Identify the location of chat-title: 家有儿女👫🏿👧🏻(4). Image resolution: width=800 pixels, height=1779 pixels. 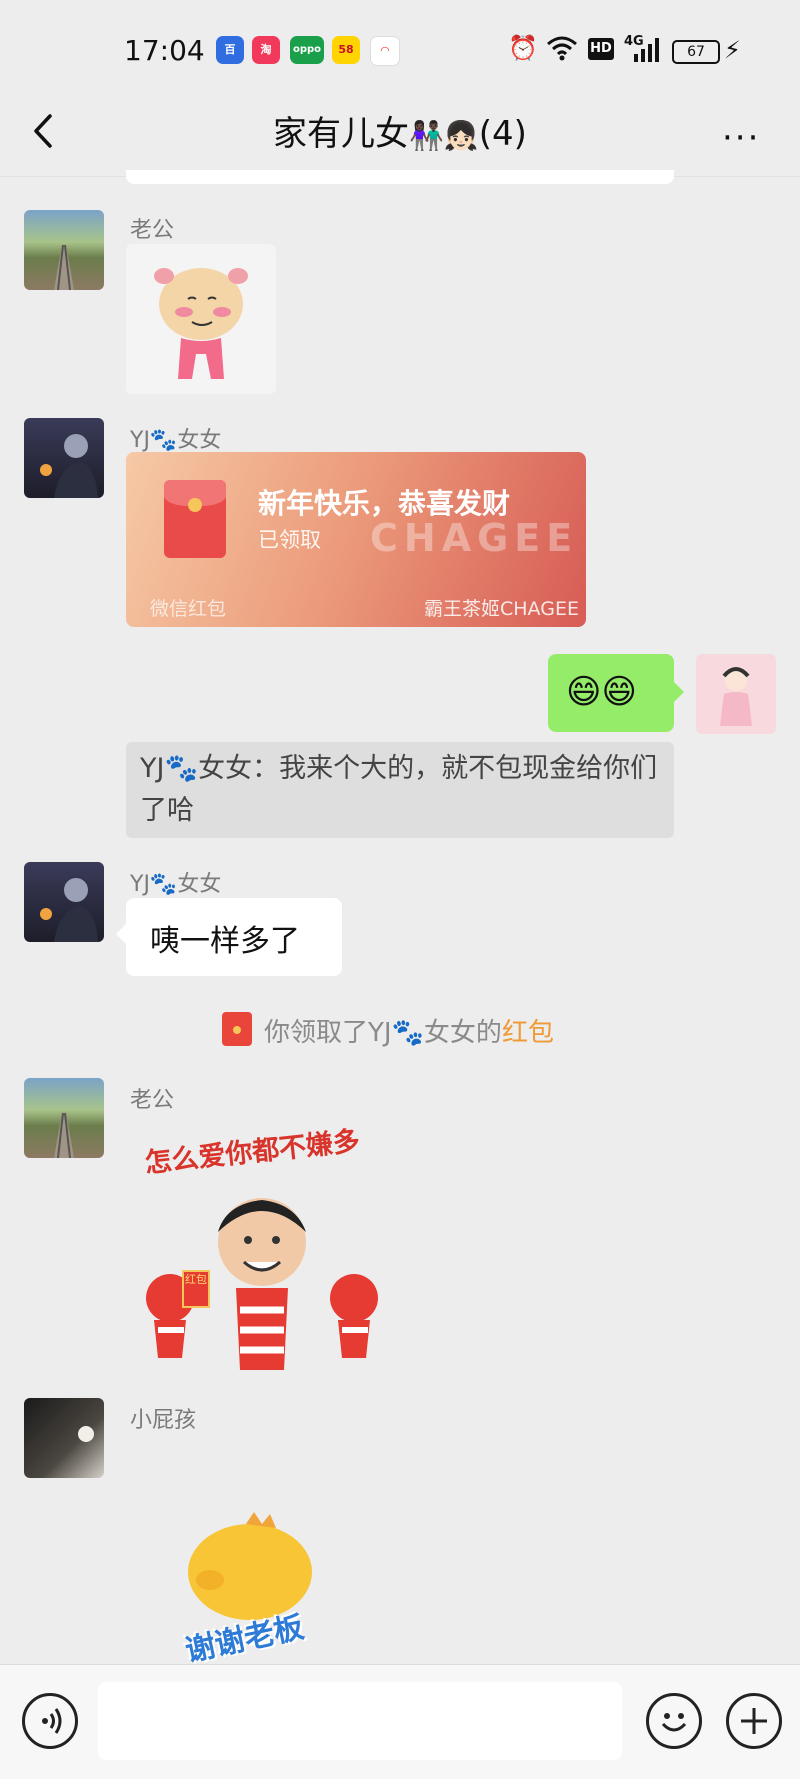
(400, 130).